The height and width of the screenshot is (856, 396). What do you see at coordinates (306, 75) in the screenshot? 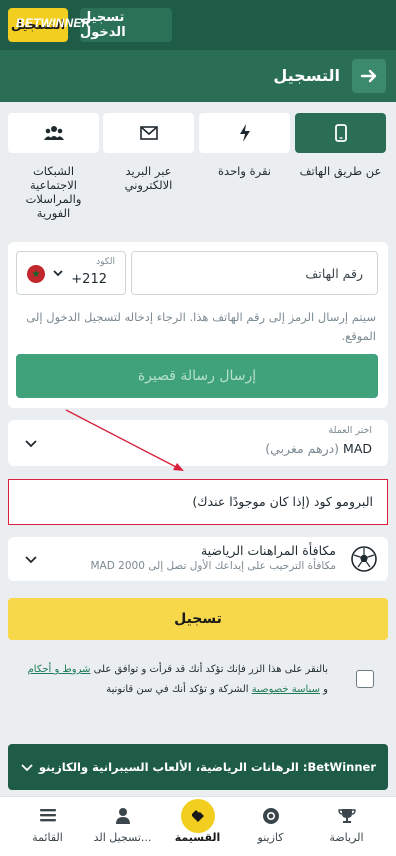
I see `page-title: التسجيل` at bounding box center [306, 75].